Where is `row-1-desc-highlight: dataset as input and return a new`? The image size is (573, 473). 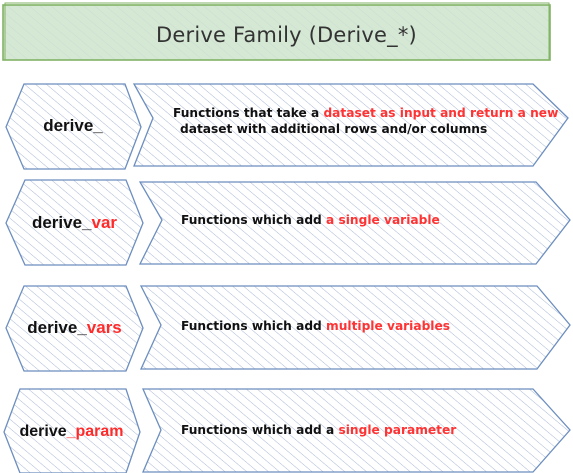 row-1-desc-highlight: dataset as input and return a new is located at coordinates (441, 113).